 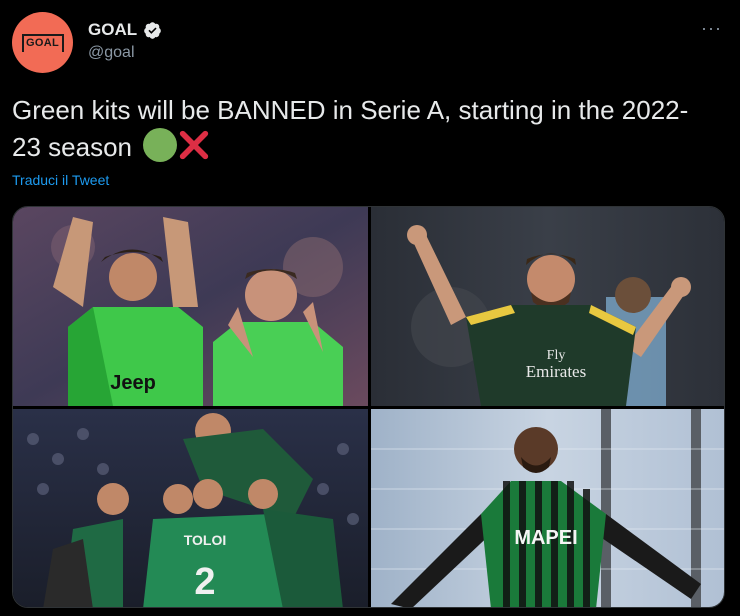 I want to click on more-options-icon: ···, so click(x=711, y=28).